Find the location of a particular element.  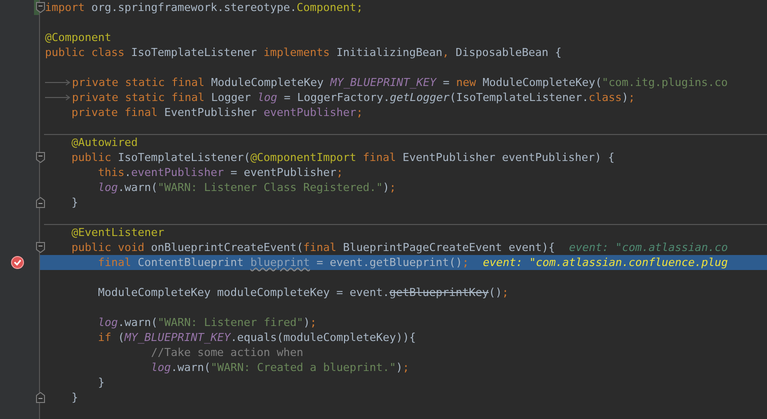

code-line: public class IsoTemplateListener implements InitializingBean, DisposableBean { is located at coordinates (303, 52).